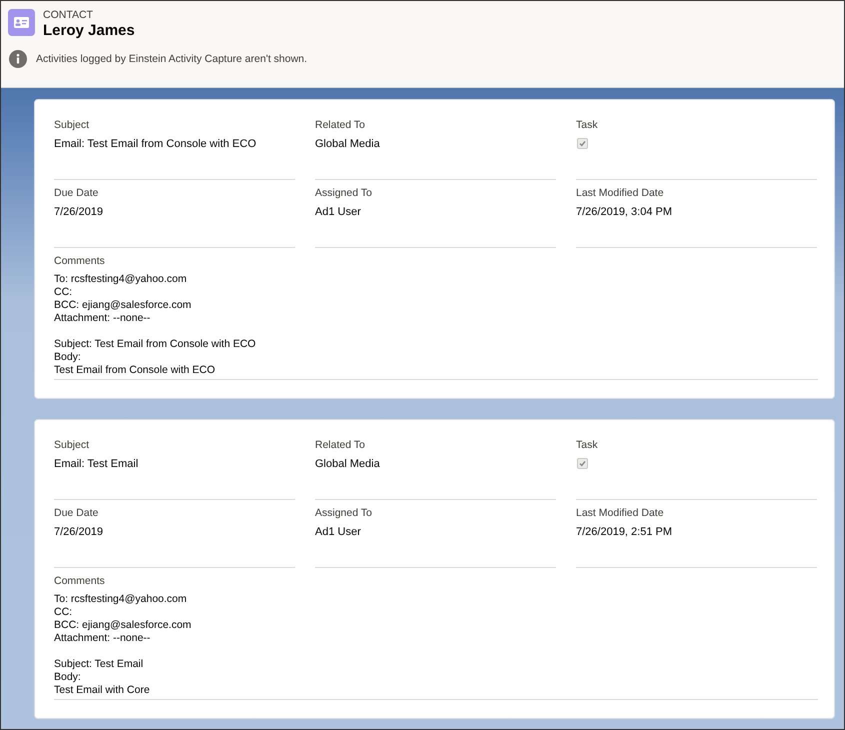  What do you see at coordinates (89, 30) in the screenshot?
I see `contact-name: Leroy James` at bounding box center [89, 30].